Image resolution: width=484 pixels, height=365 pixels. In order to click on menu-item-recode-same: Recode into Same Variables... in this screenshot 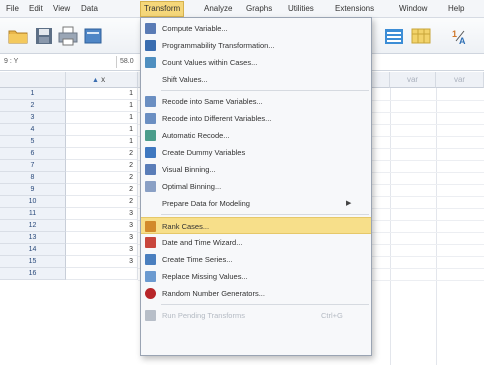, I will do `click(256, 101)`.